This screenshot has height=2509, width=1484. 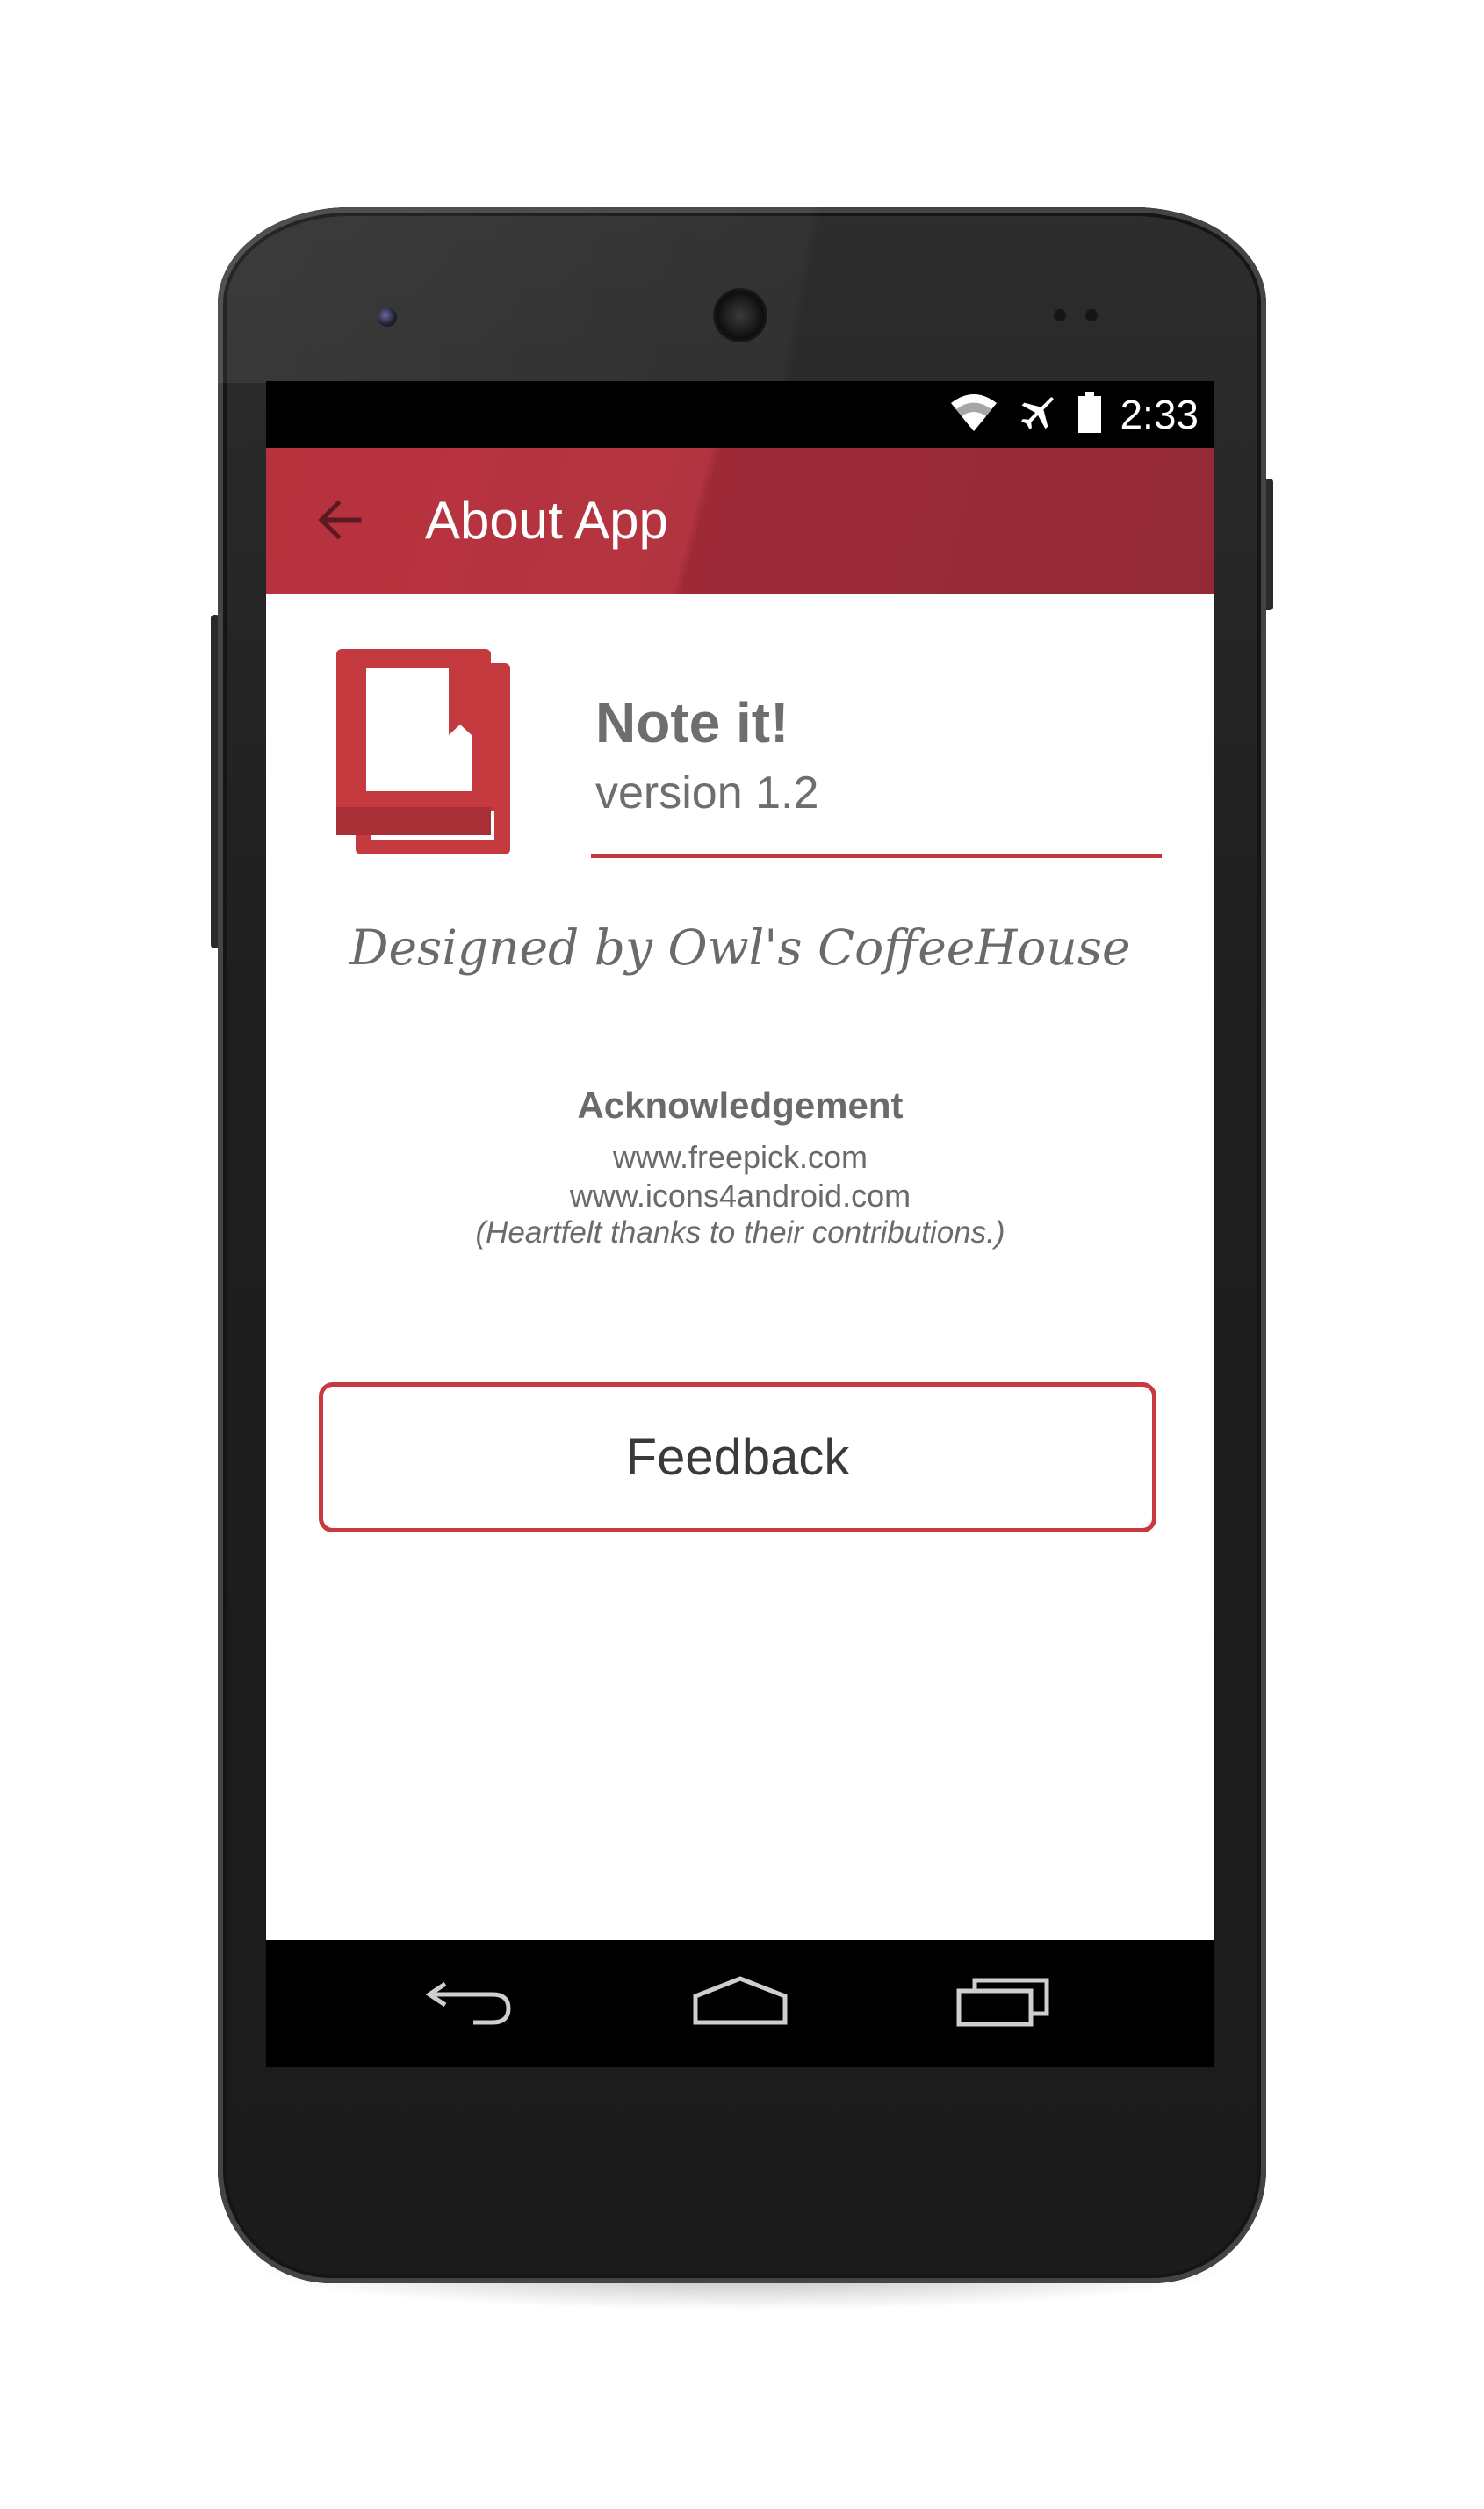 I want to click on acknowledgement-heading: Acknowledgement, so click(x=740, y=1105).